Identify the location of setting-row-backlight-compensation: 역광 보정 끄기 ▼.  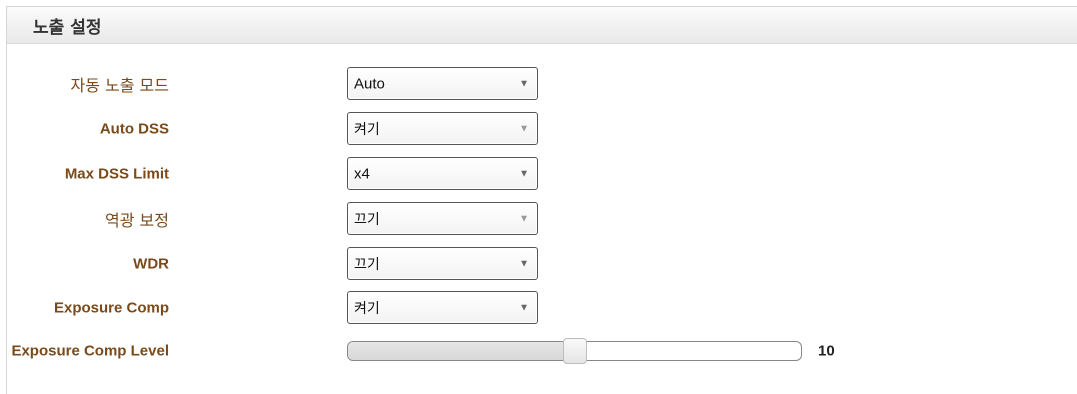
(457, 219).